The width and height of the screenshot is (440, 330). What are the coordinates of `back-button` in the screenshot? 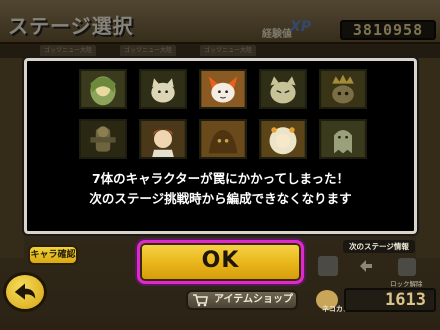 It's located at (25, 292).